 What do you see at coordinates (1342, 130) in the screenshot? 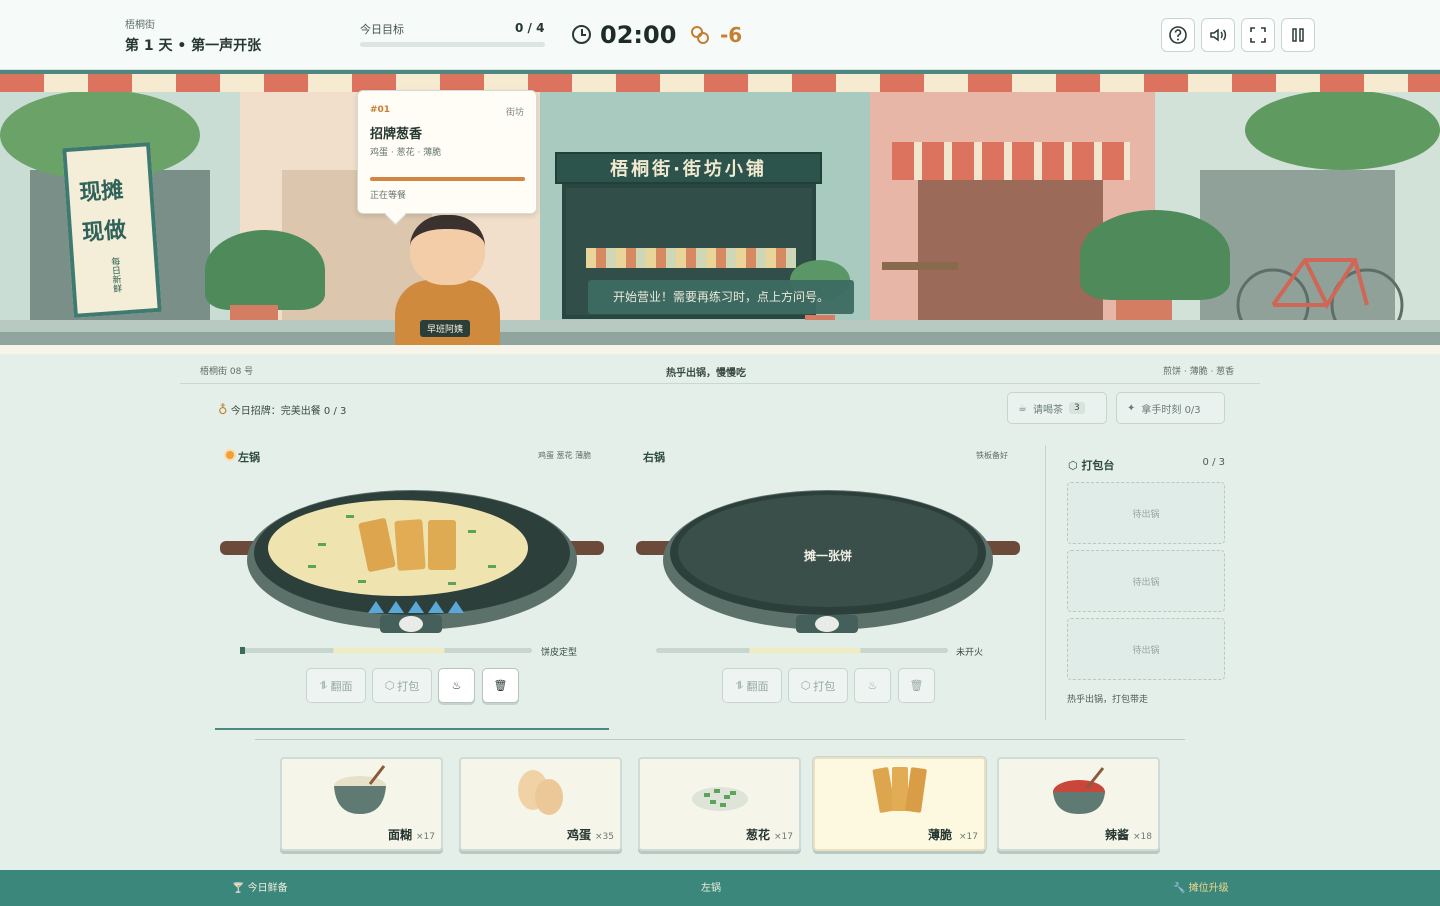
I see `tree` at bounding box center [1342, 130].